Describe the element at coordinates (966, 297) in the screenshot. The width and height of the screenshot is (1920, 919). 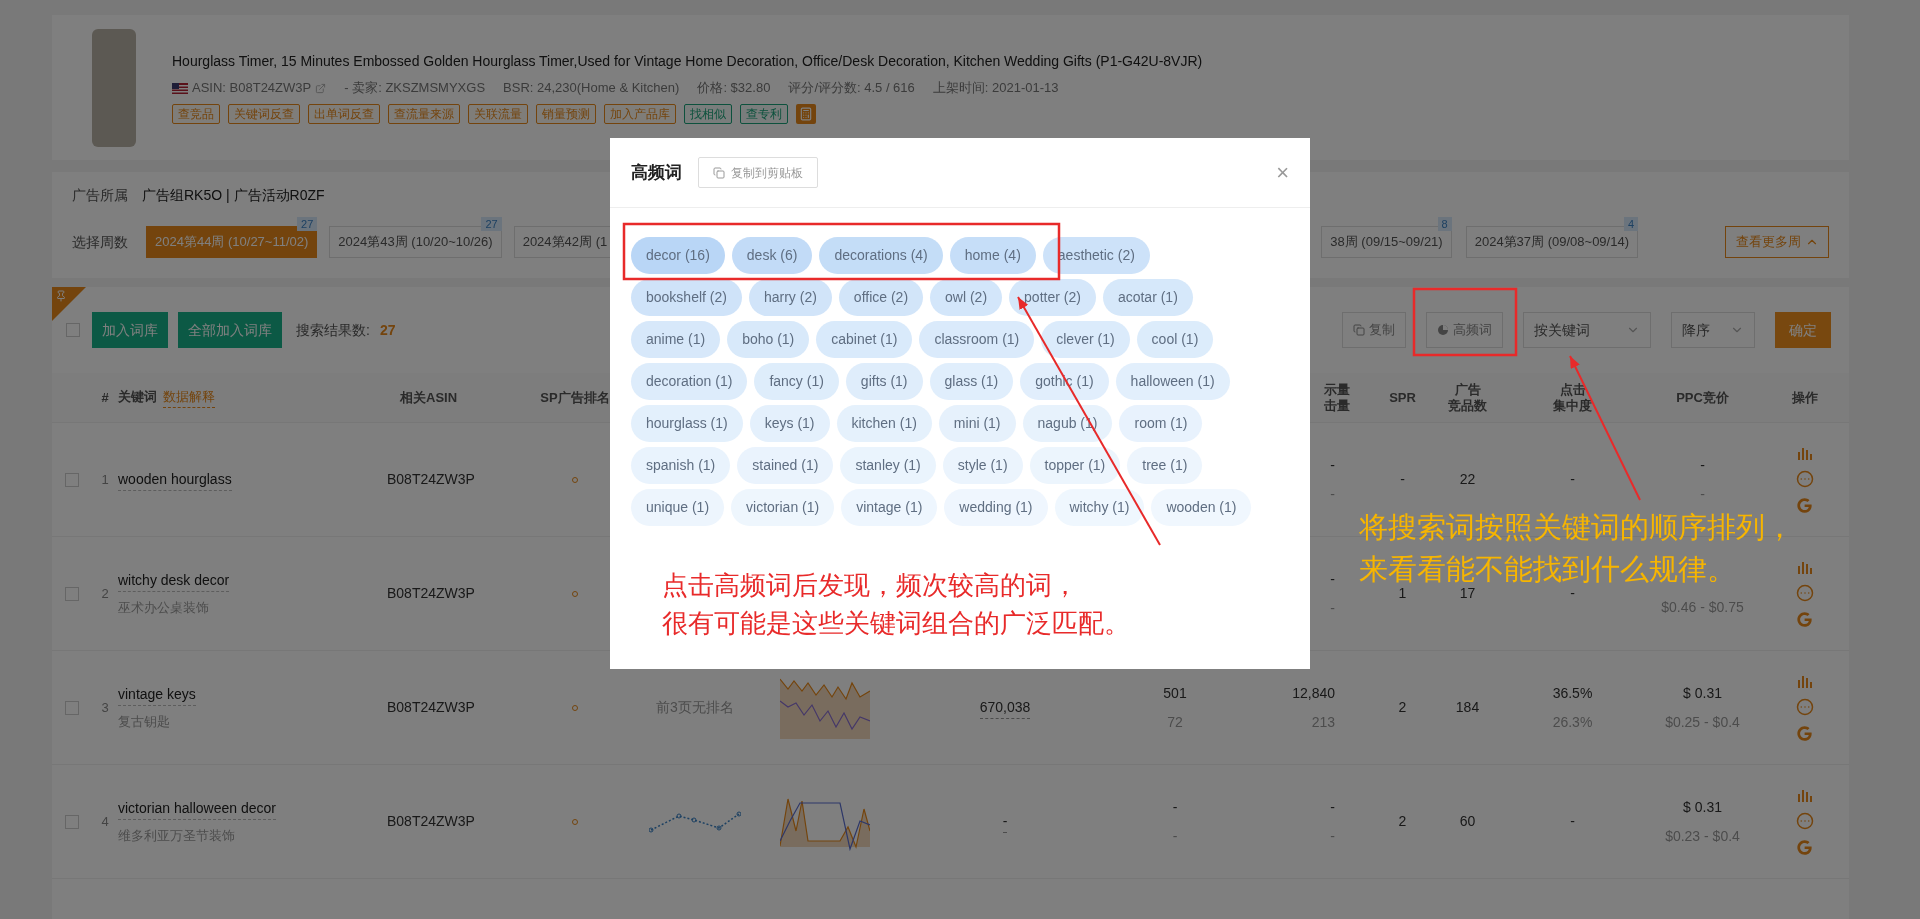
I see `keyword-tag: owl (2)` at that location.